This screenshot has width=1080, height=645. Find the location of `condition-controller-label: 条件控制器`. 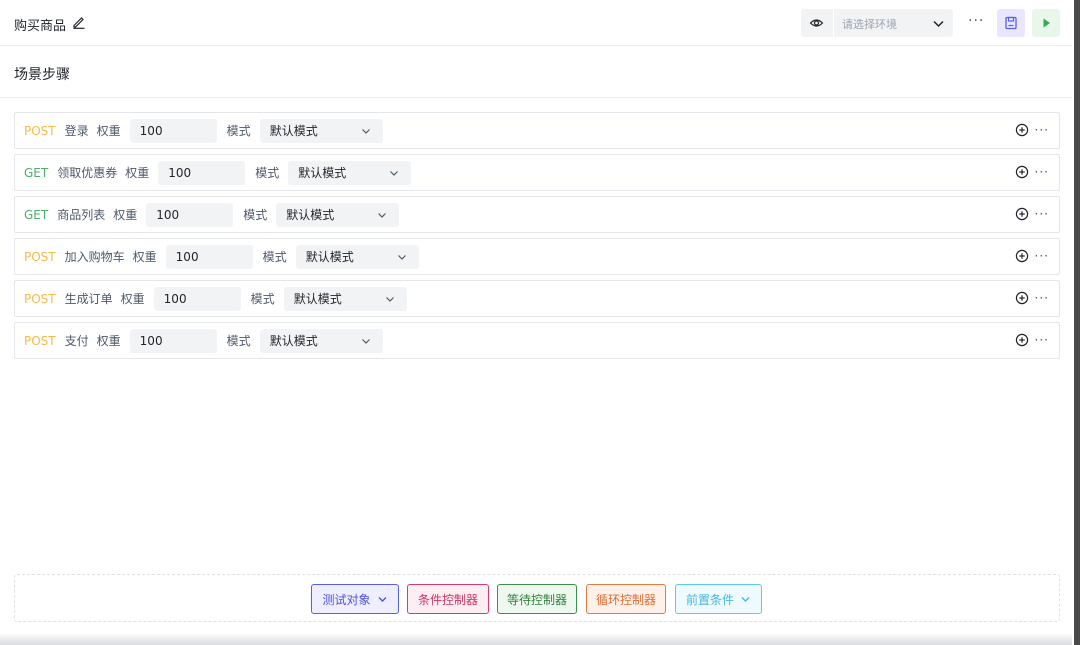

condition-controller-label: 条件控制器 is located at coordinates (447, 599).